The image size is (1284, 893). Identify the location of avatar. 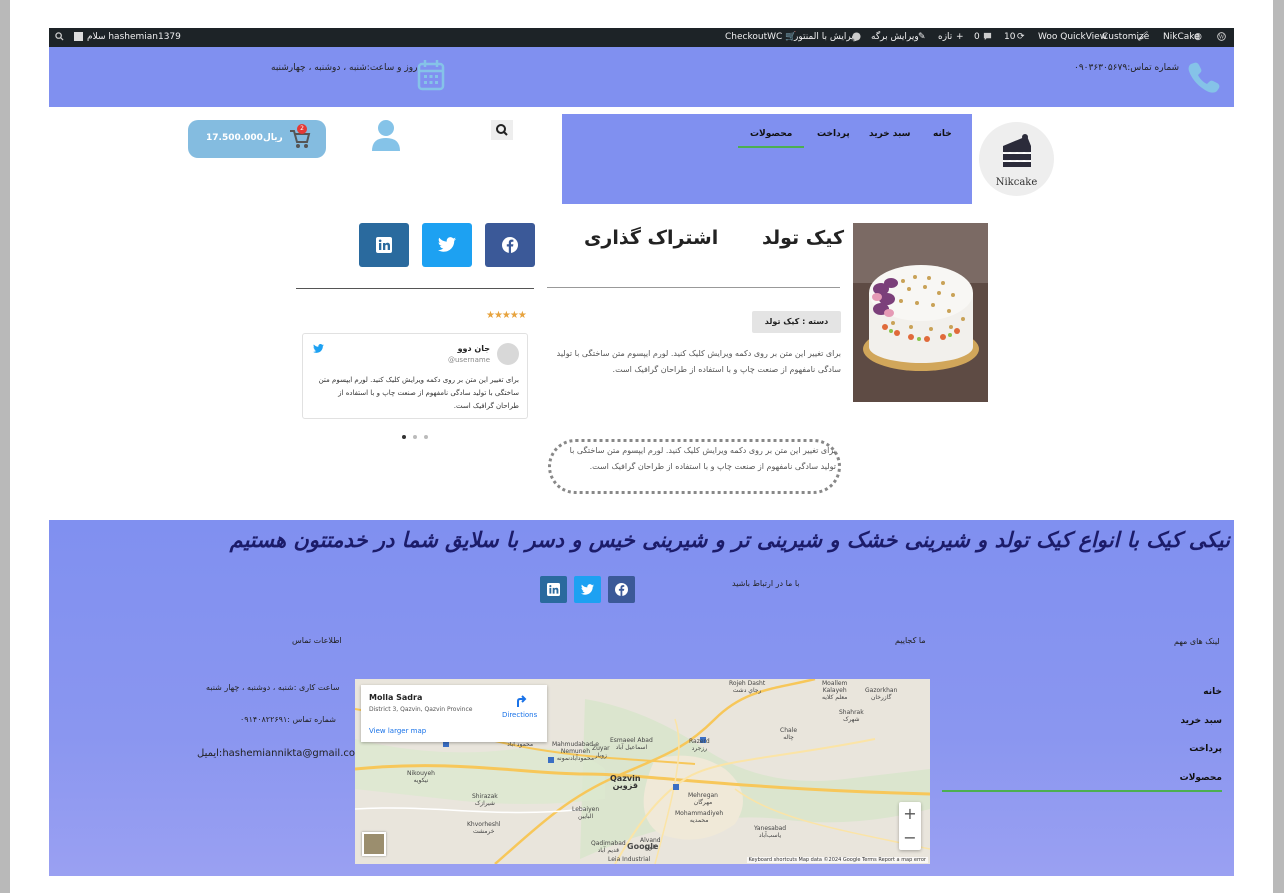
(508, 354).